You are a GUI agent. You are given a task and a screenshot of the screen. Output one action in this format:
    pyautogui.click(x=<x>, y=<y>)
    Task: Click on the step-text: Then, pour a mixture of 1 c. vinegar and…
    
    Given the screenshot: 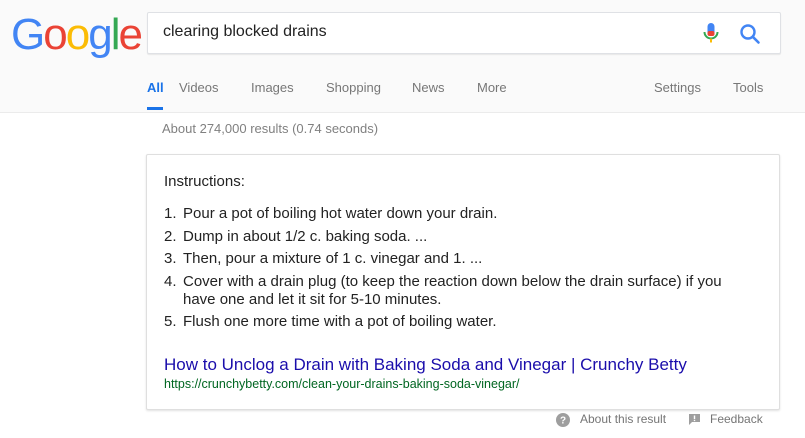 What is the action you would take?
    pyautogui.click(x=333, y=258)
    